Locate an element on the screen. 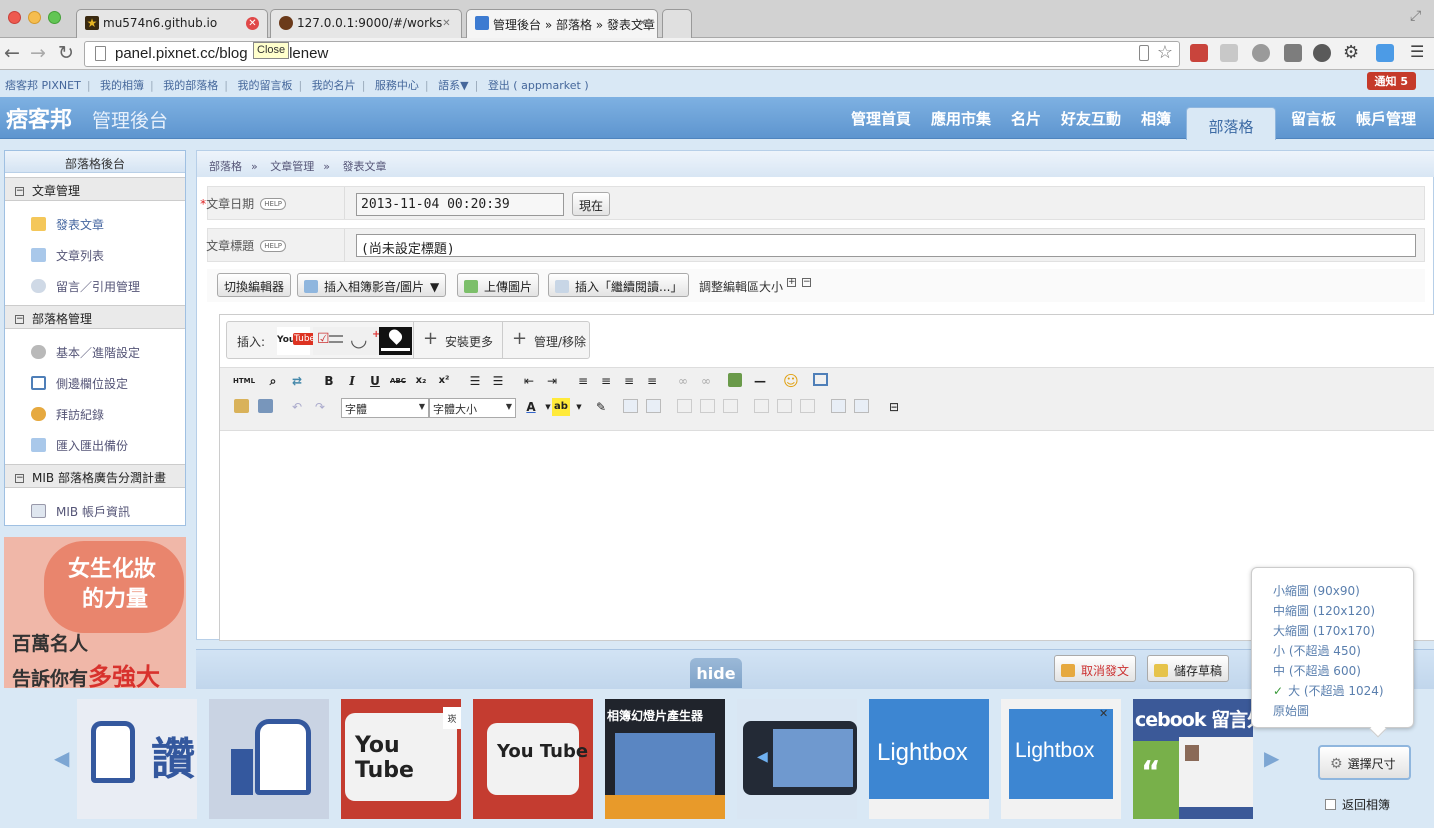 The height and width of the screenshot is (828, 1434). align-center-icon: ≡ is located at coordinates (606, 381).